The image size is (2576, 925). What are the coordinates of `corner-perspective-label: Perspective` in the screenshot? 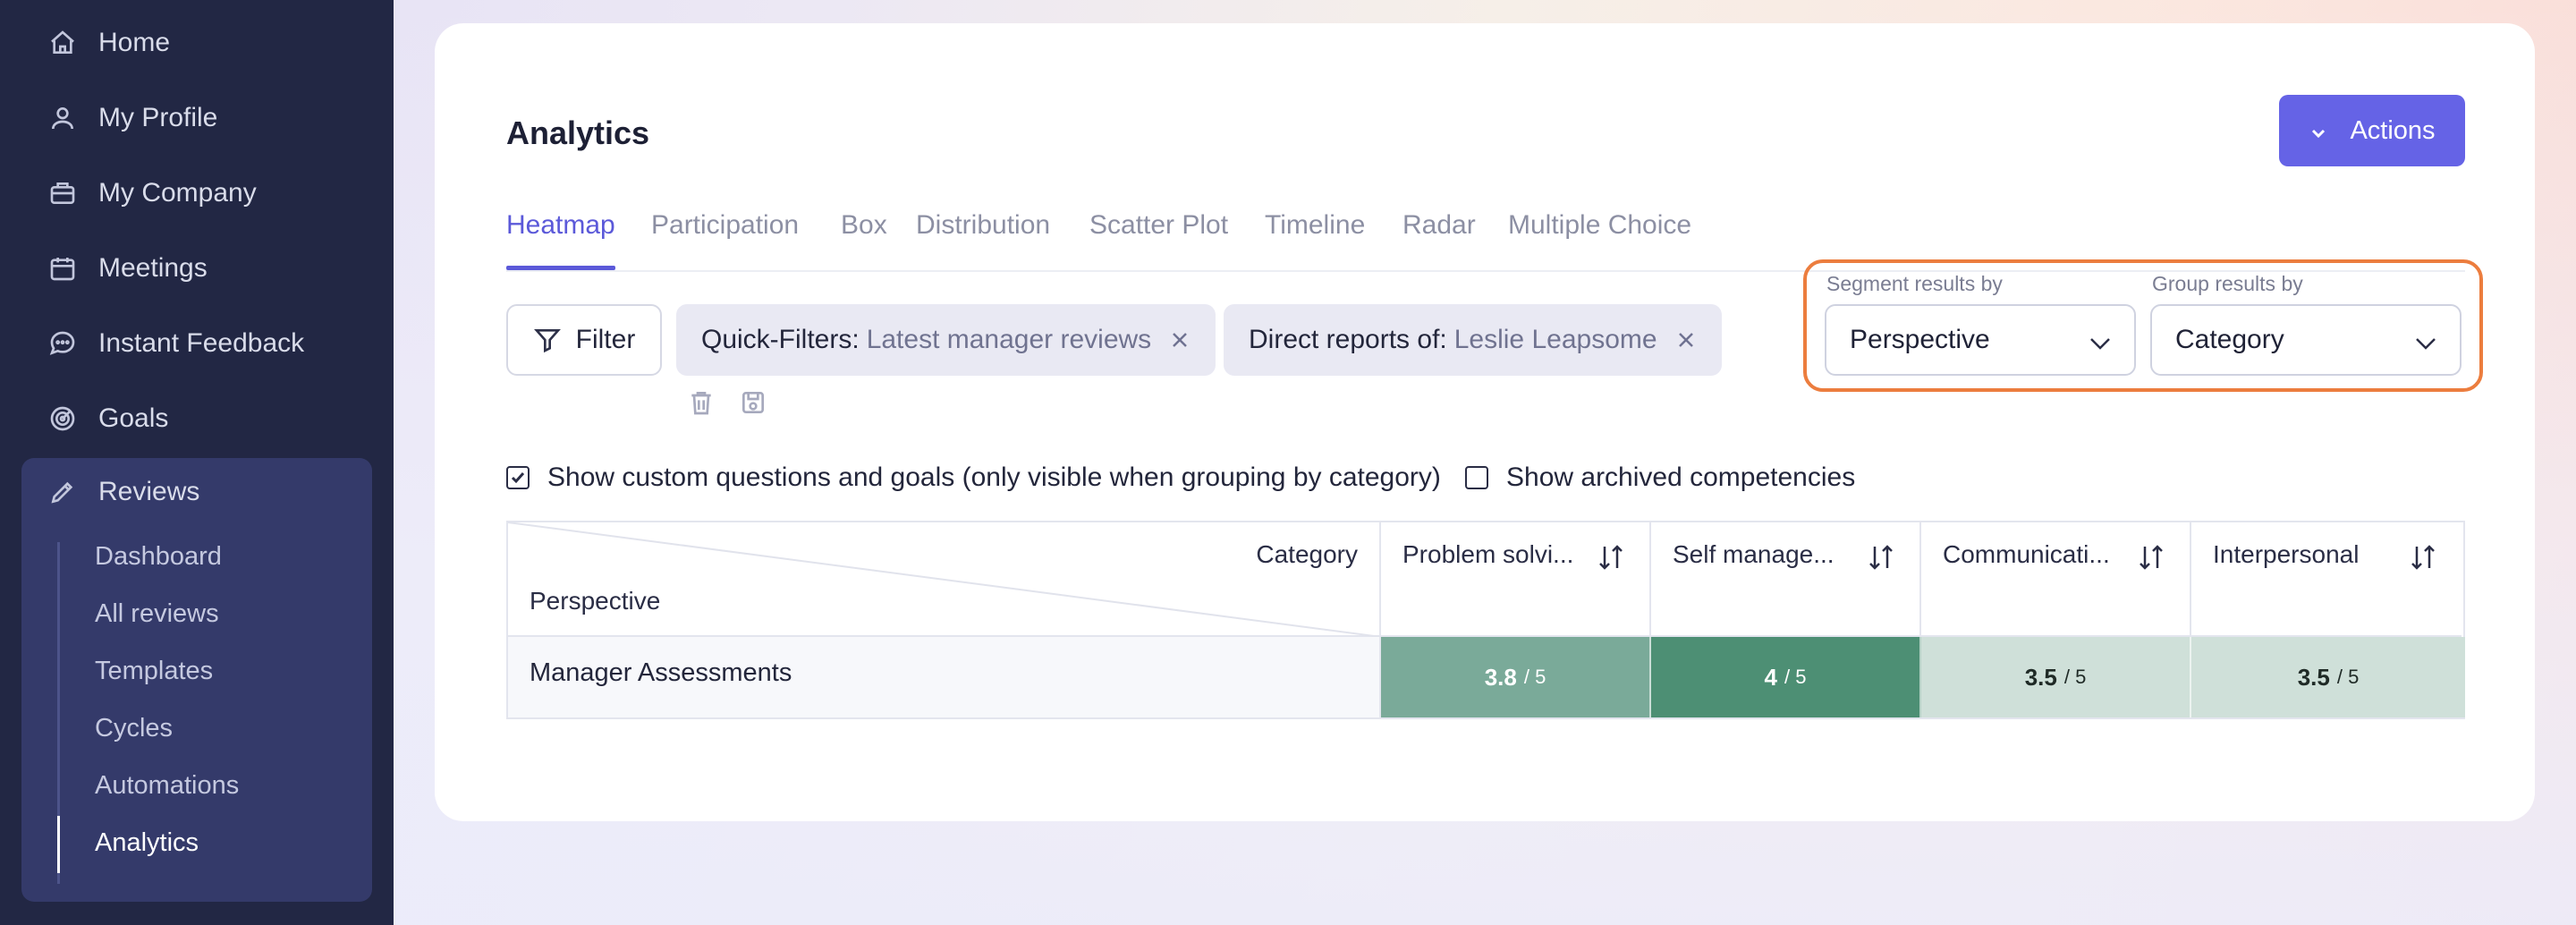 It's located at (595, 601).